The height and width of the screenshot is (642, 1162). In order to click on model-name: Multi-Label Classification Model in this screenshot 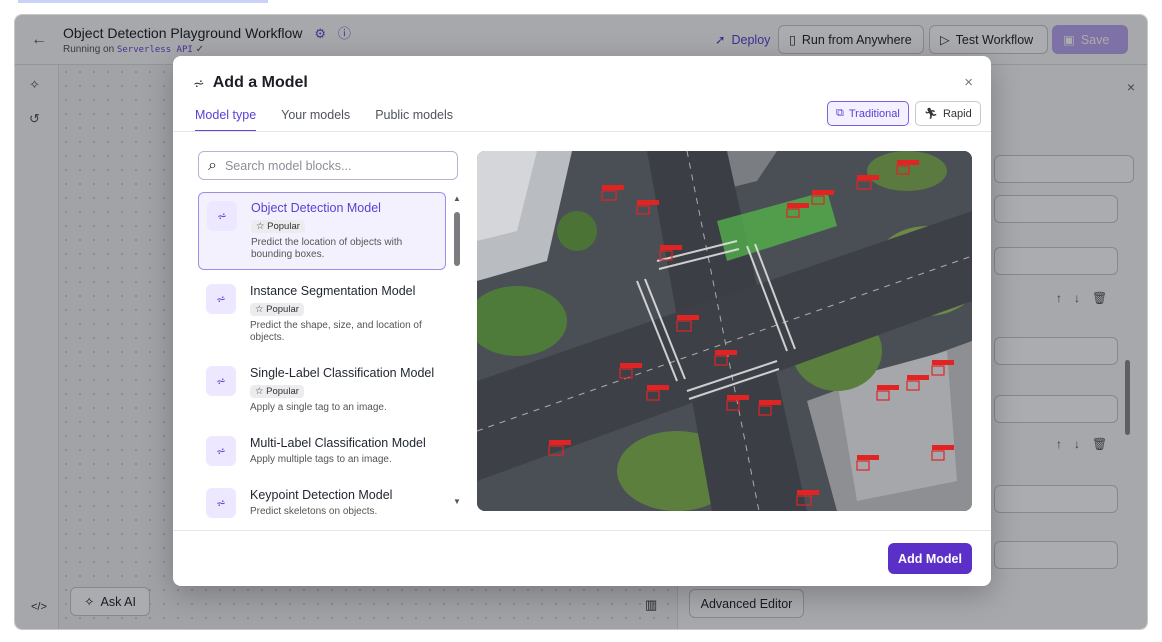, I will do `click(338, 443)`.